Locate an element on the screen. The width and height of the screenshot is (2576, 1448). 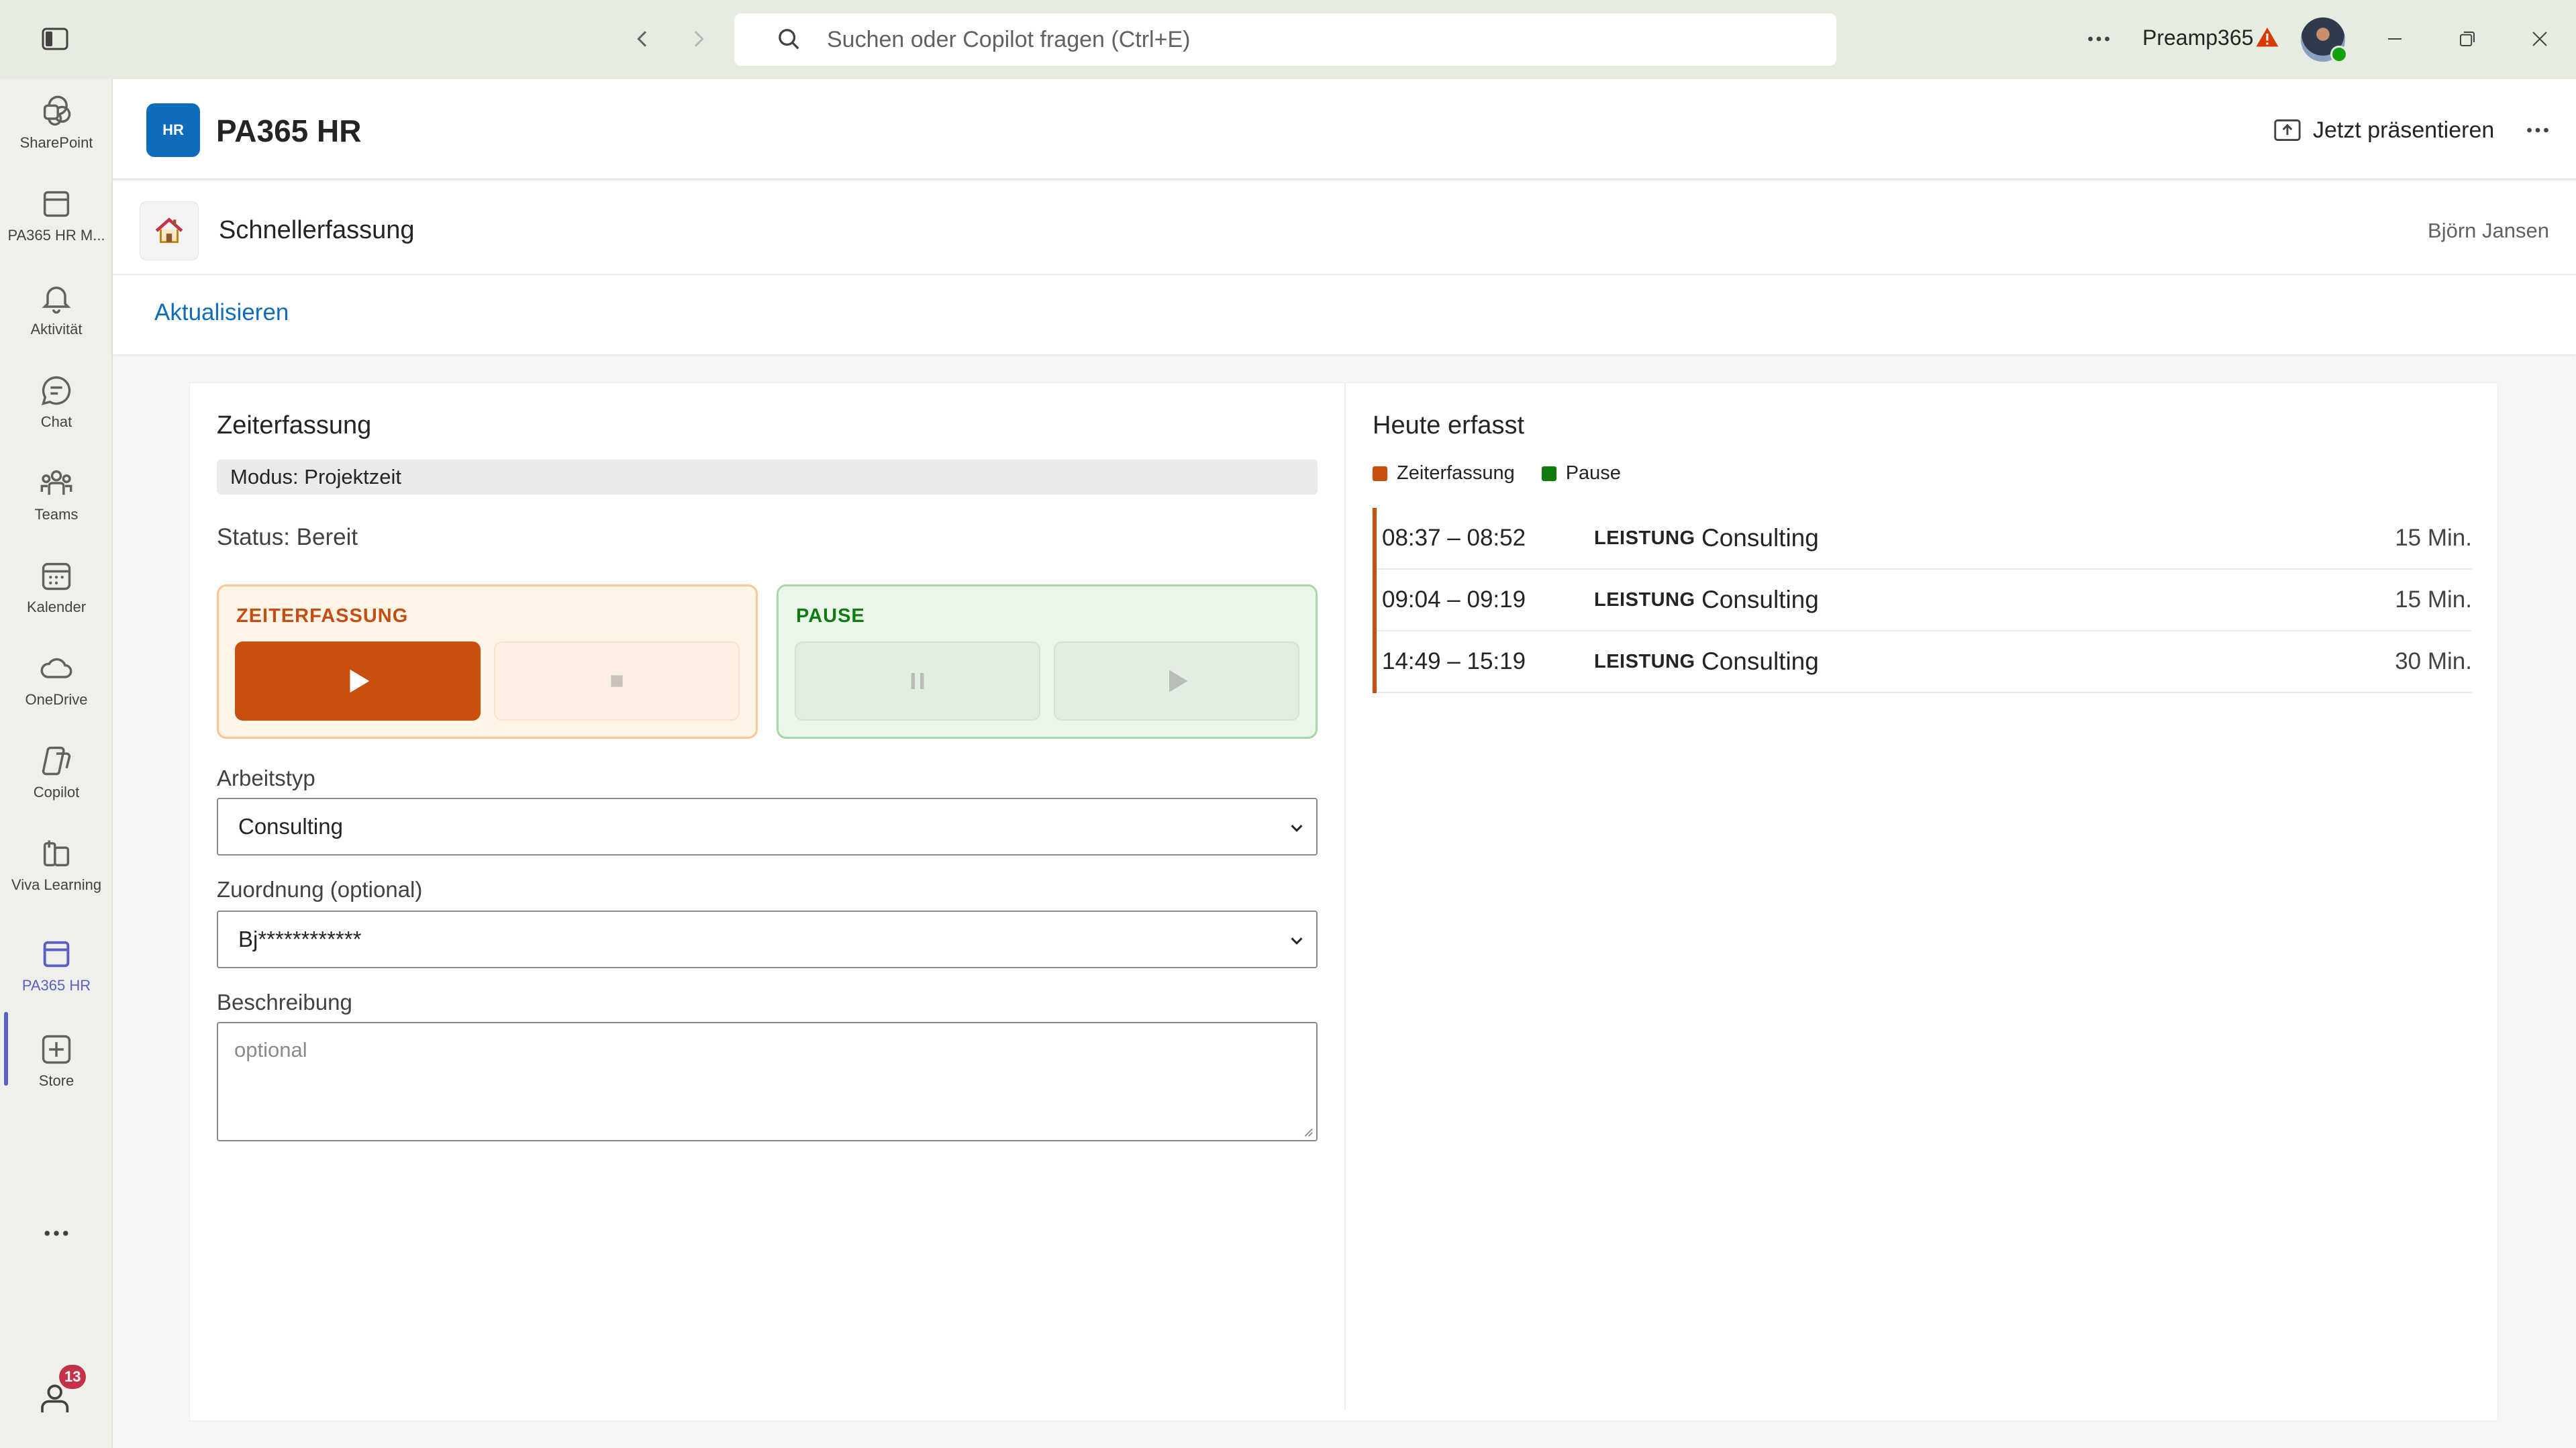
pause-controls: PAUSE is located at coordinates (1047, 661).